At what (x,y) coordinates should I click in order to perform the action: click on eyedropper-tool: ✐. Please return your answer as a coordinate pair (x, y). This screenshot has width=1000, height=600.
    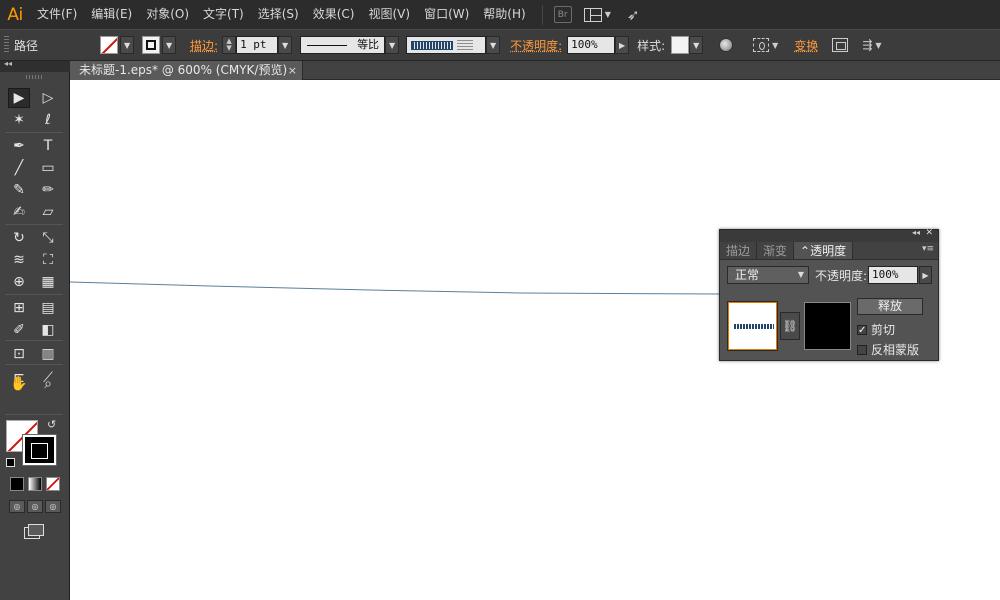
    Looking at the image, I should click on (19, 330).